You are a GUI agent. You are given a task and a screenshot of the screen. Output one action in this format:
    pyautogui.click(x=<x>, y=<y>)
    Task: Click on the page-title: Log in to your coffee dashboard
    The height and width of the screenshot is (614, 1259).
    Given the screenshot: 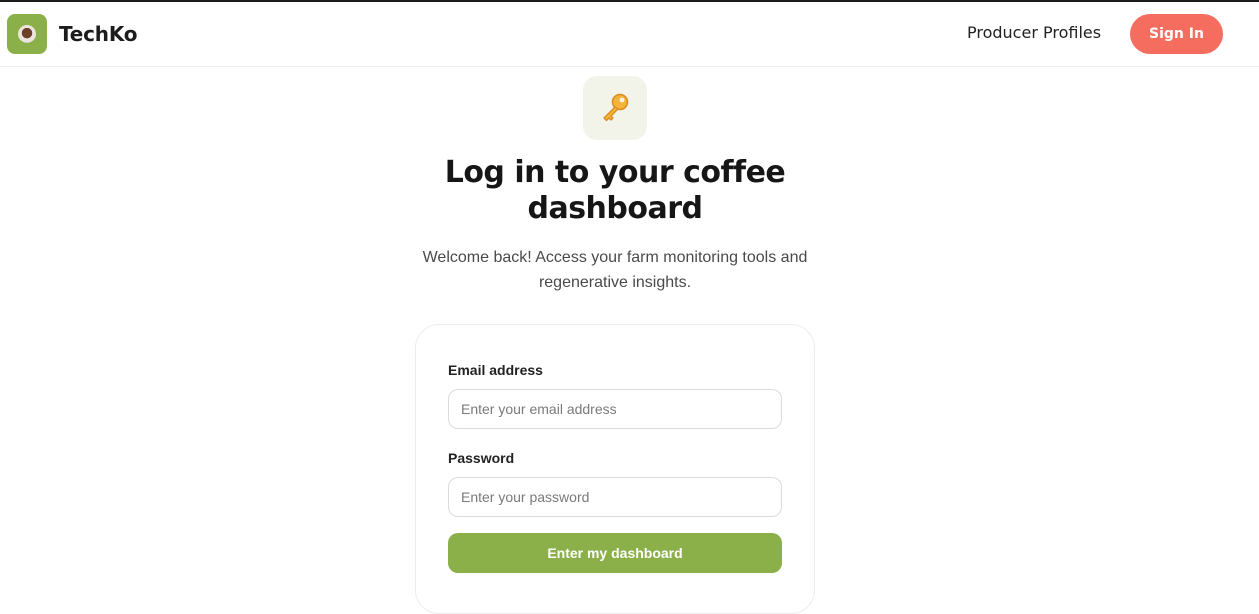 What is the action you would take?
    pyautogui.click(x=615, y=191)
    